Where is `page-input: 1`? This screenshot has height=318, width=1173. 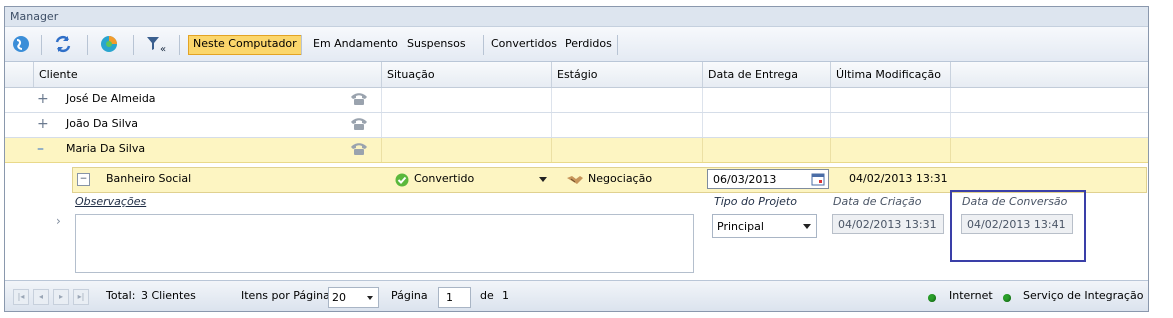 page-input: 1 is located at coordinates (454, 297).